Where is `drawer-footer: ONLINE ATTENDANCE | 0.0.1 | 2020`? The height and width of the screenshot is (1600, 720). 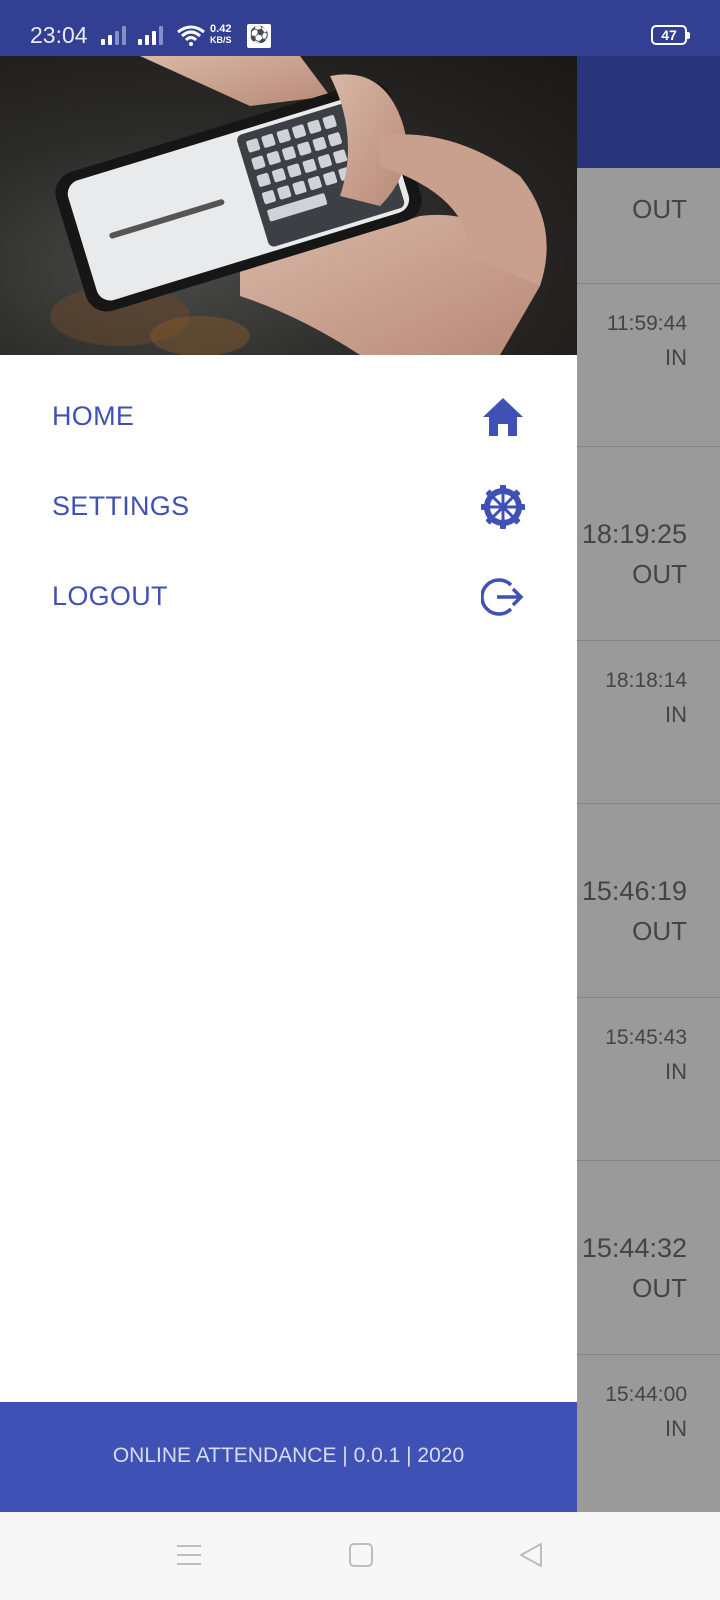 drawer-footer: ONLINE ATTENDANCE | 0.0.1 | 2020 is located at coordinates (288, 1457).